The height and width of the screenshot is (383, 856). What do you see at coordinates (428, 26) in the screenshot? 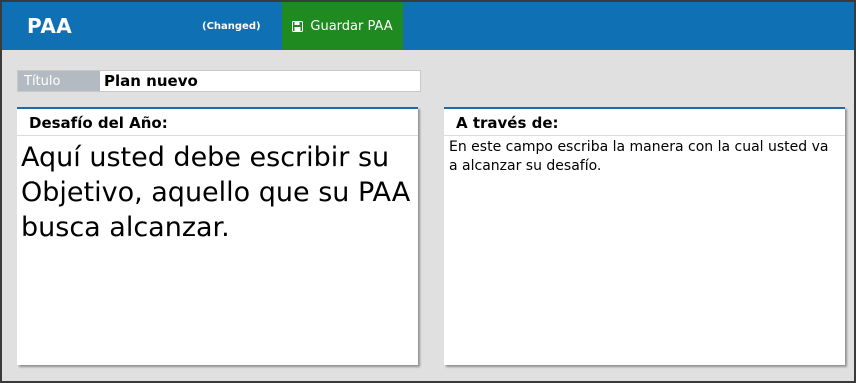
I see `top-bar: PAA (Changed) Guardar PAA` at bounding box center [428, 26].